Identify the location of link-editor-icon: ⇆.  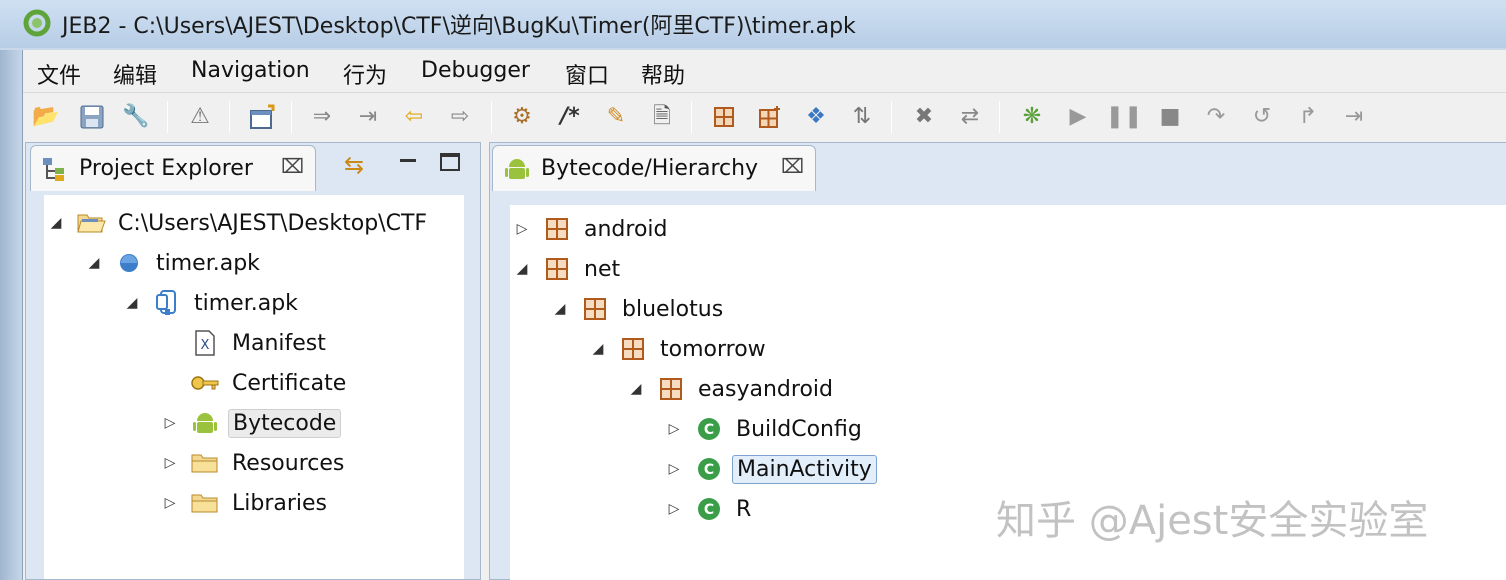
(354, 165).